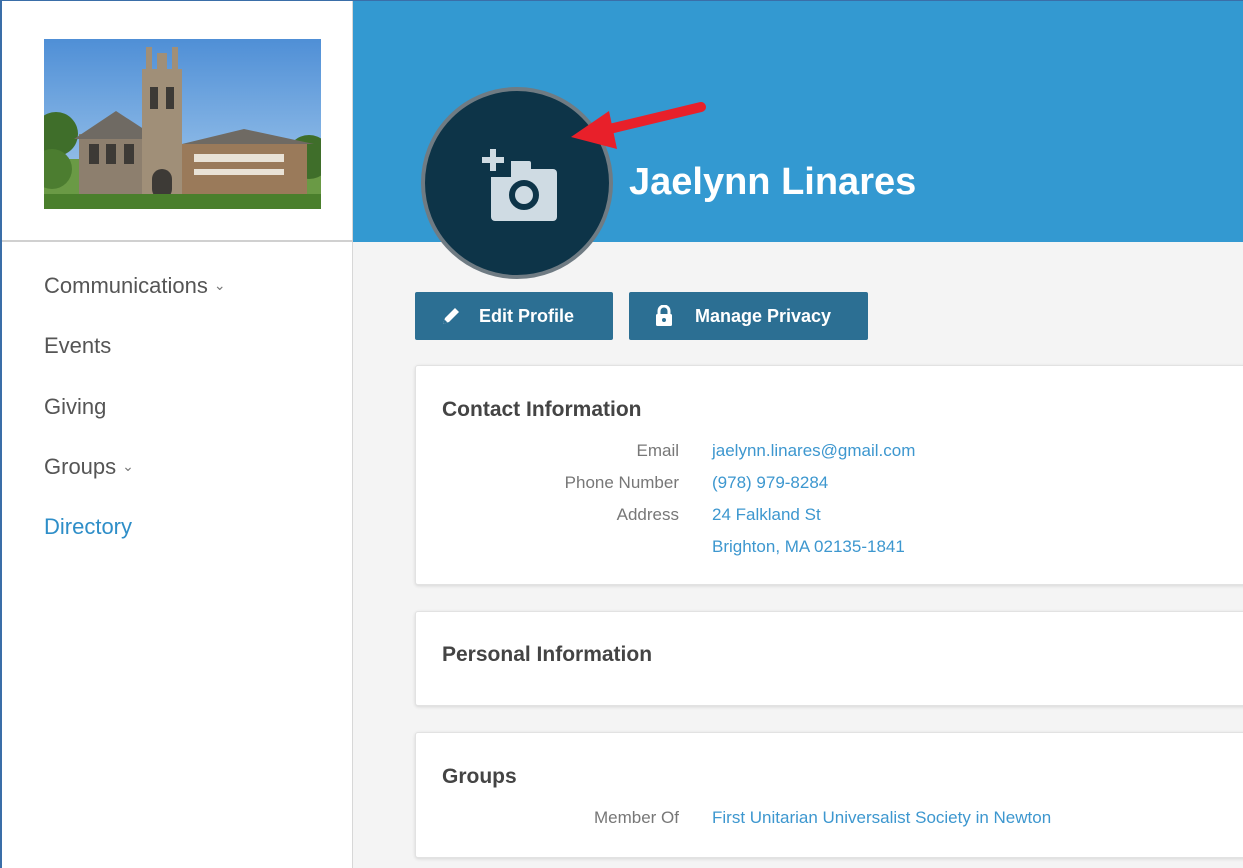 The height and width of the screenshot is (868, 1243). Describe the element at coordinates (813, 451) in the screenshot. I see `email-link: jaelynn.linares@gmail.com` at that location.